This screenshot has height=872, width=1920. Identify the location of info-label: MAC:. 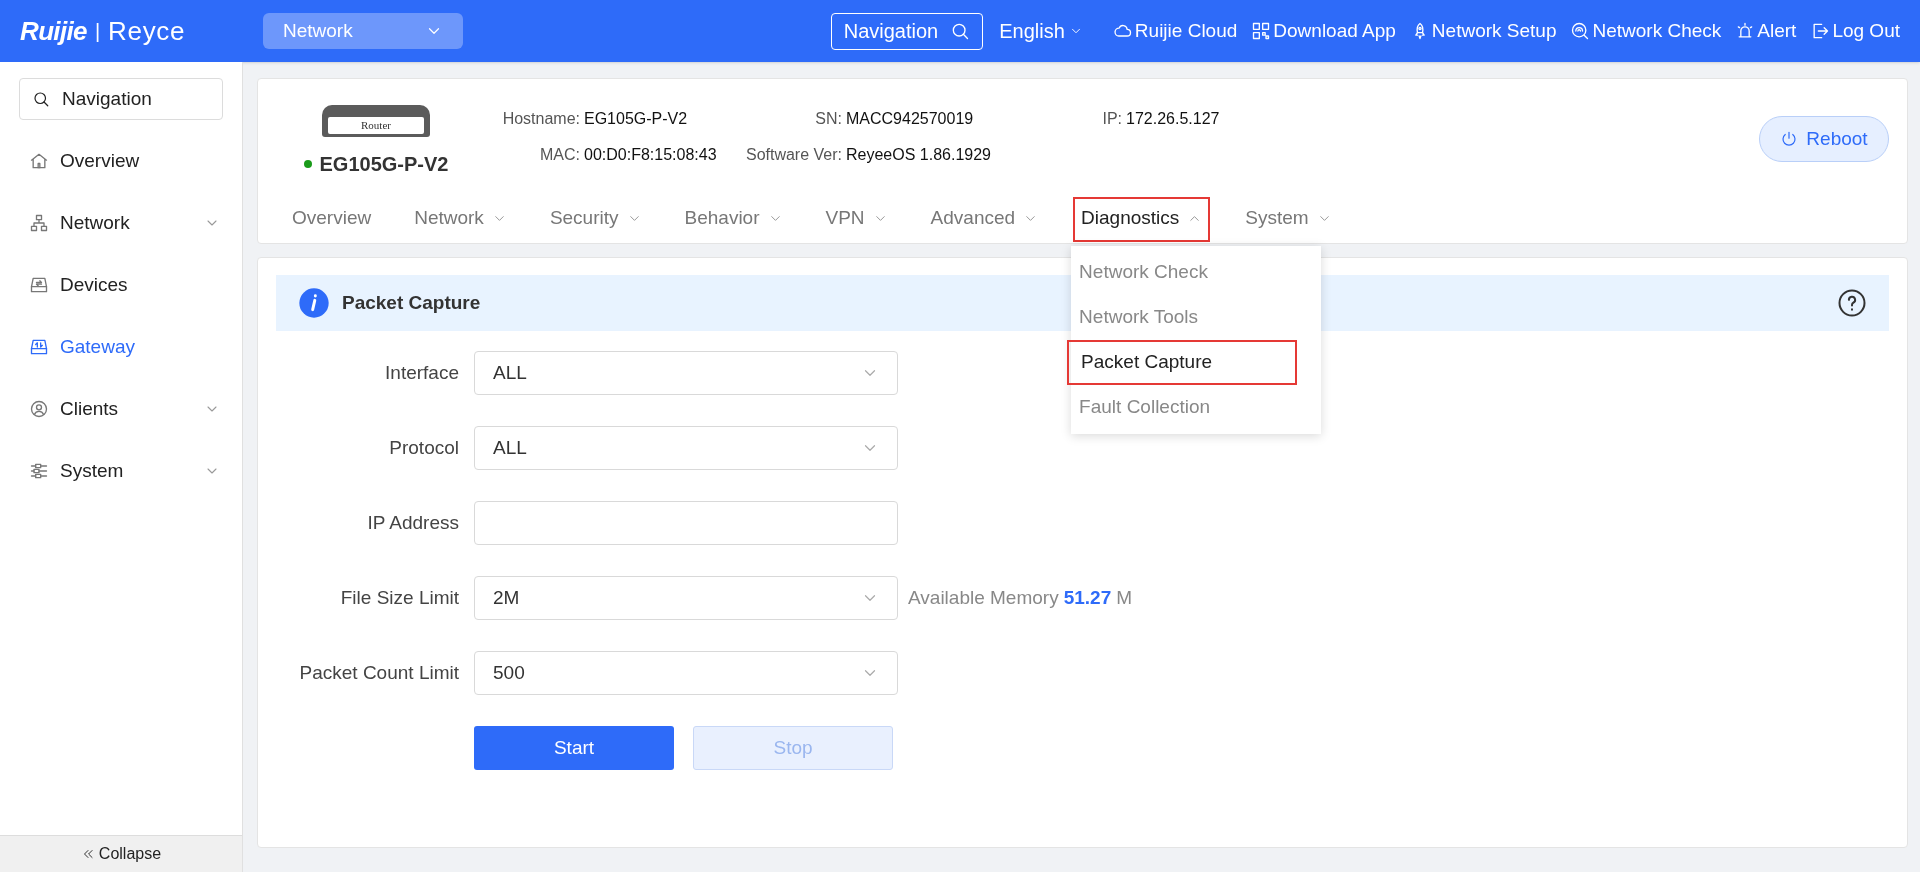
(560, 155).